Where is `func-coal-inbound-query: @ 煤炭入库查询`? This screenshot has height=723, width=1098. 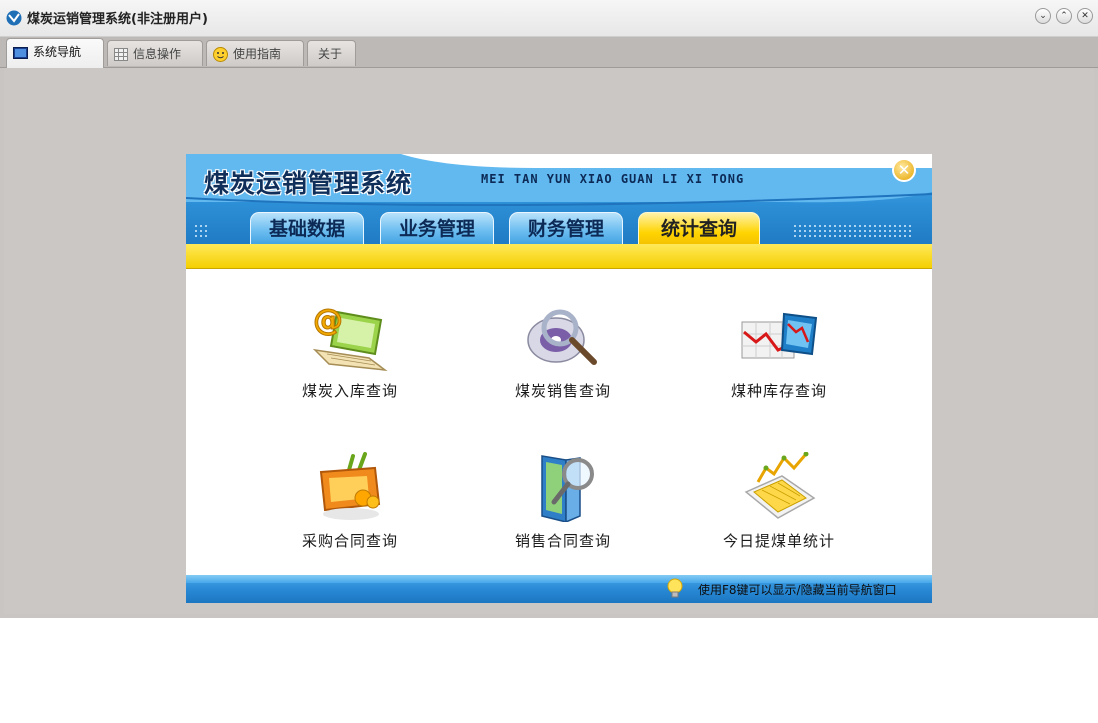
func-coal-inbound-query: @ 煤炭入库查询 is located at coordinates (350, 357).